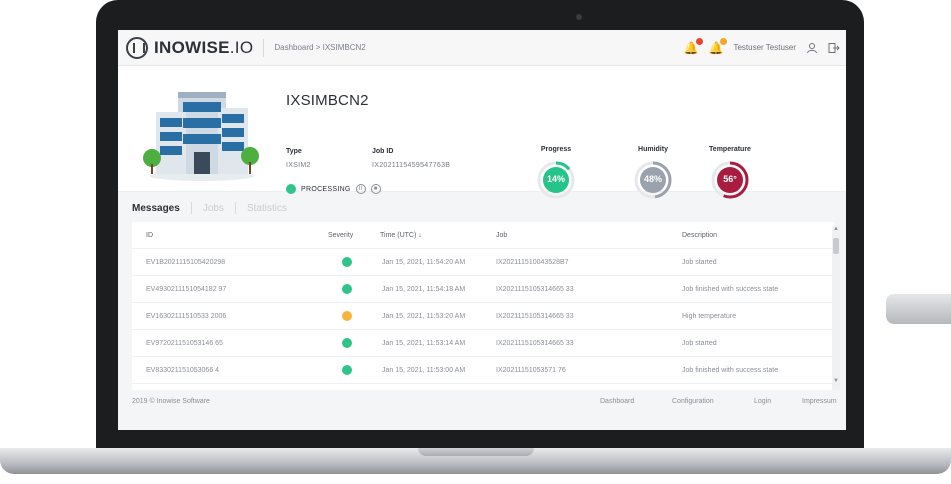 The height and width of the screenshot is (484, 951). What do you see at coordinates (531, 370) in the screenshot?
I see `cell-job: IX20211151053571 76` at bounding box center [531, 370].